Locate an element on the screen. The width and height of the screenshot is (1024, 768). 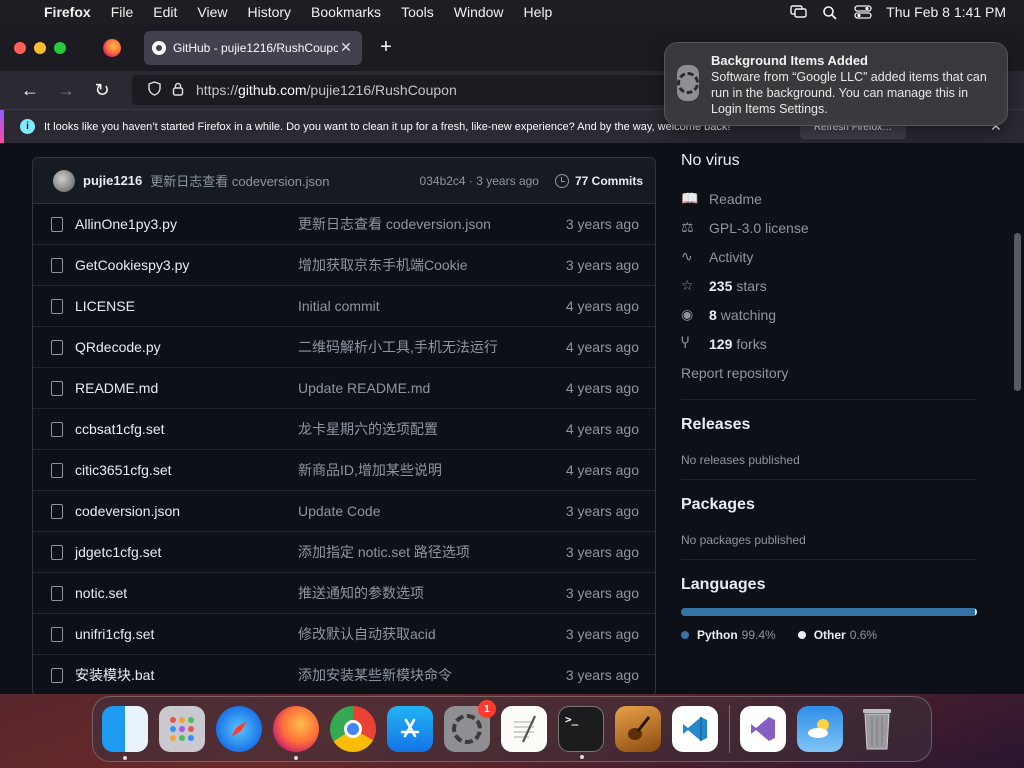
menu-bookmarks: Bookmarks is located at coordinates (346, 12).